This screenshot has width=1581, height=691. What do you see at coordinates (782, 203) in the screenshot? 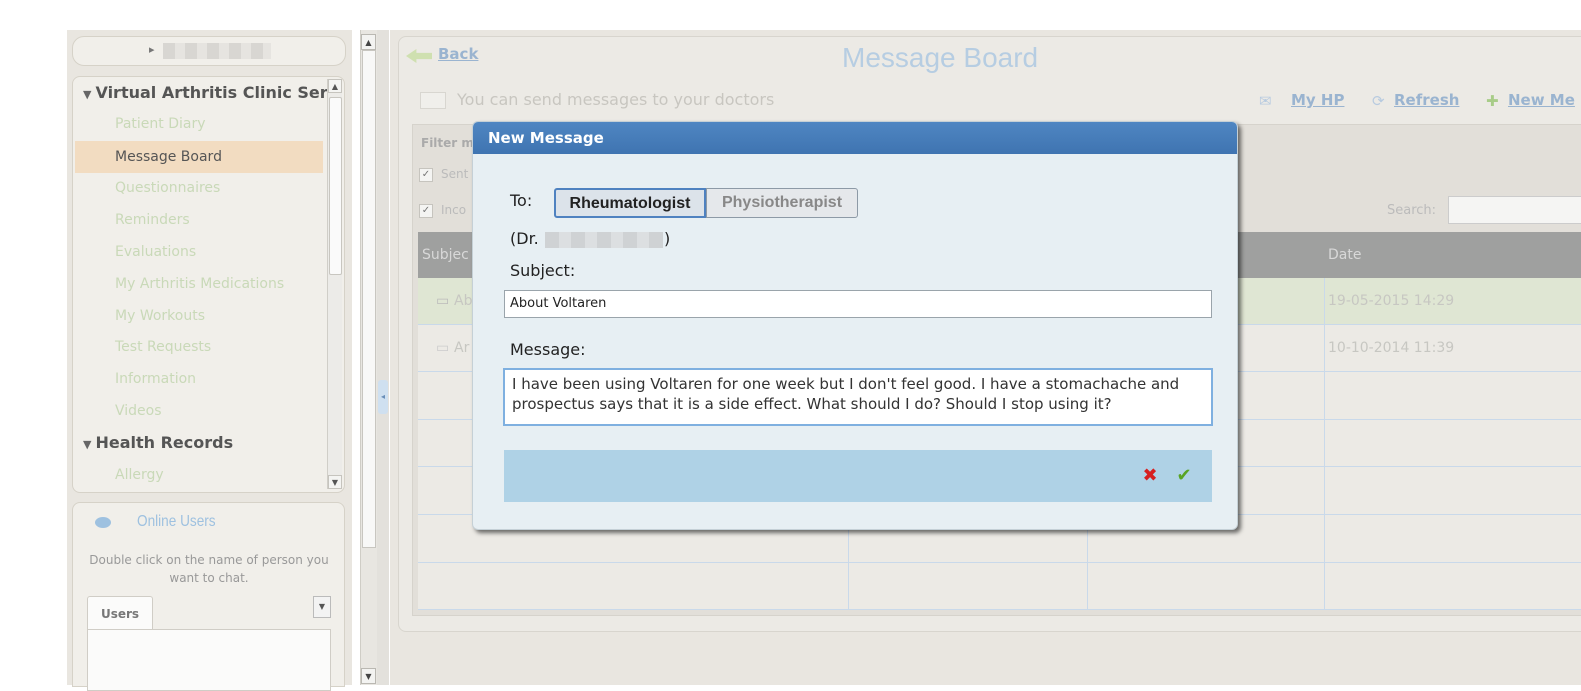
I see `recipient-physiotherapist-button: Physiotherapist` at bounding box center [782, 203].